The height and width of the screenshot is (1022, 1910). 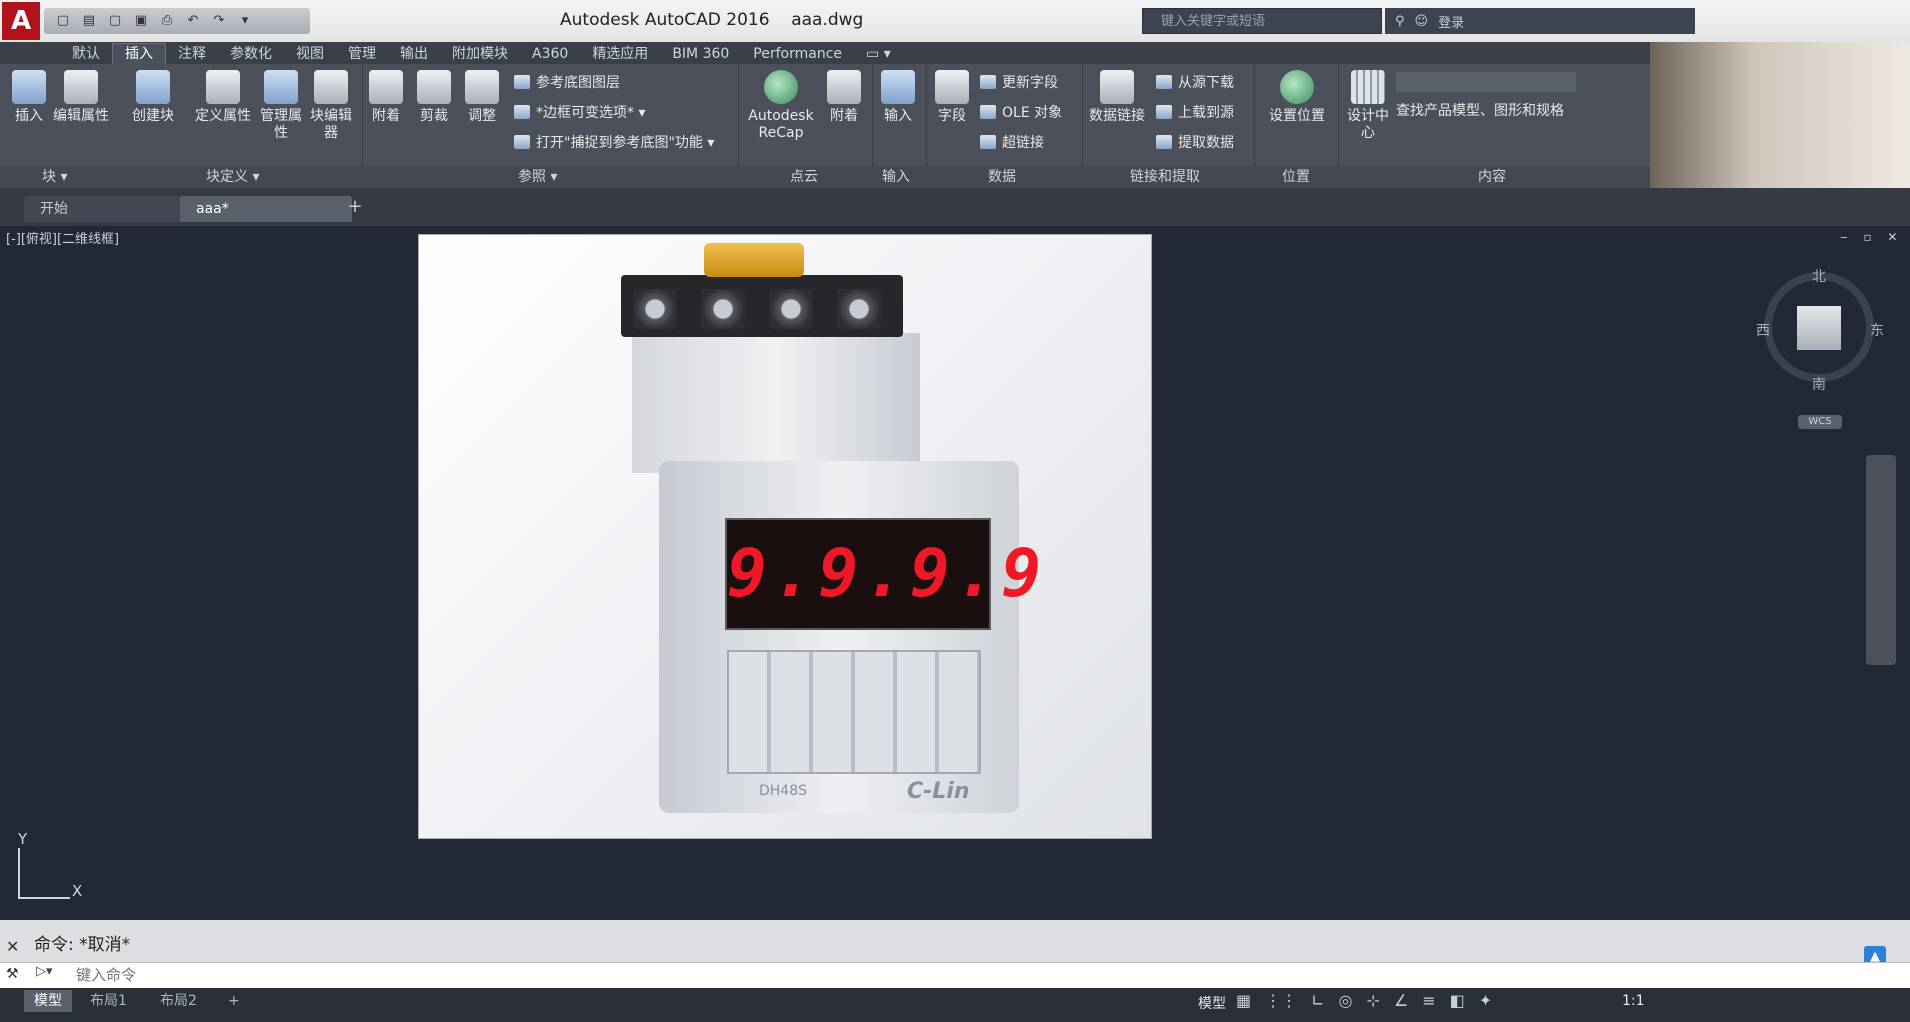 What do you see at coordinates (193, 21) in the screenshot?
I see `undo-icon: ↶` at bounding box center [193, 21].